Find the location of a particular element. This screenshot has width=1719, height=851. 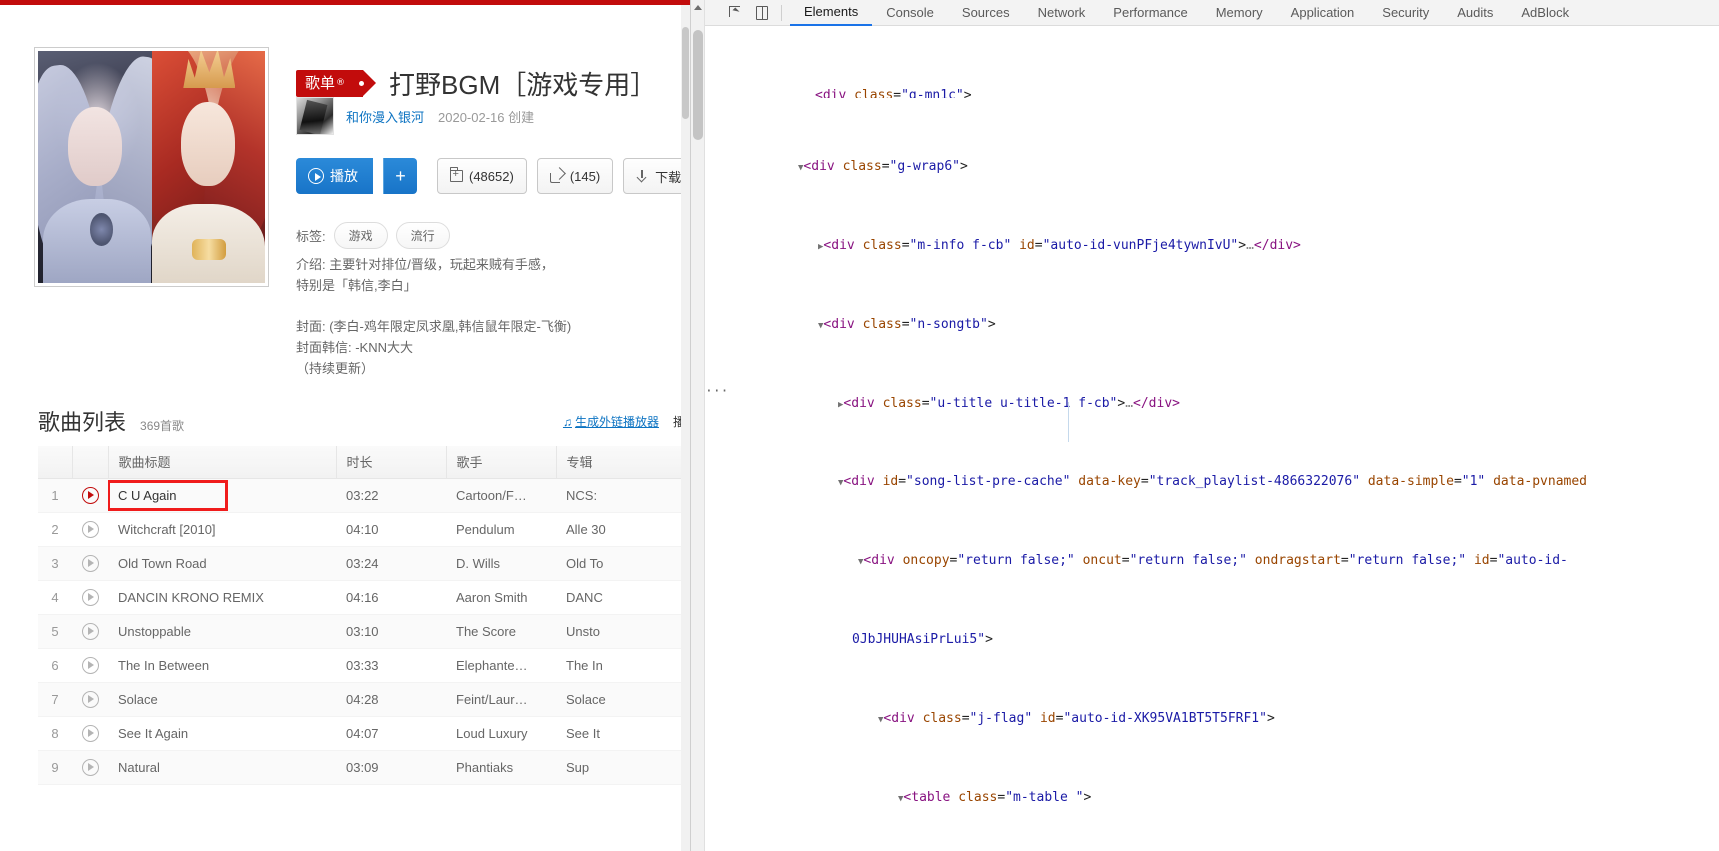

row-artist: Loud Luxury is located at coordinates (501, 733).